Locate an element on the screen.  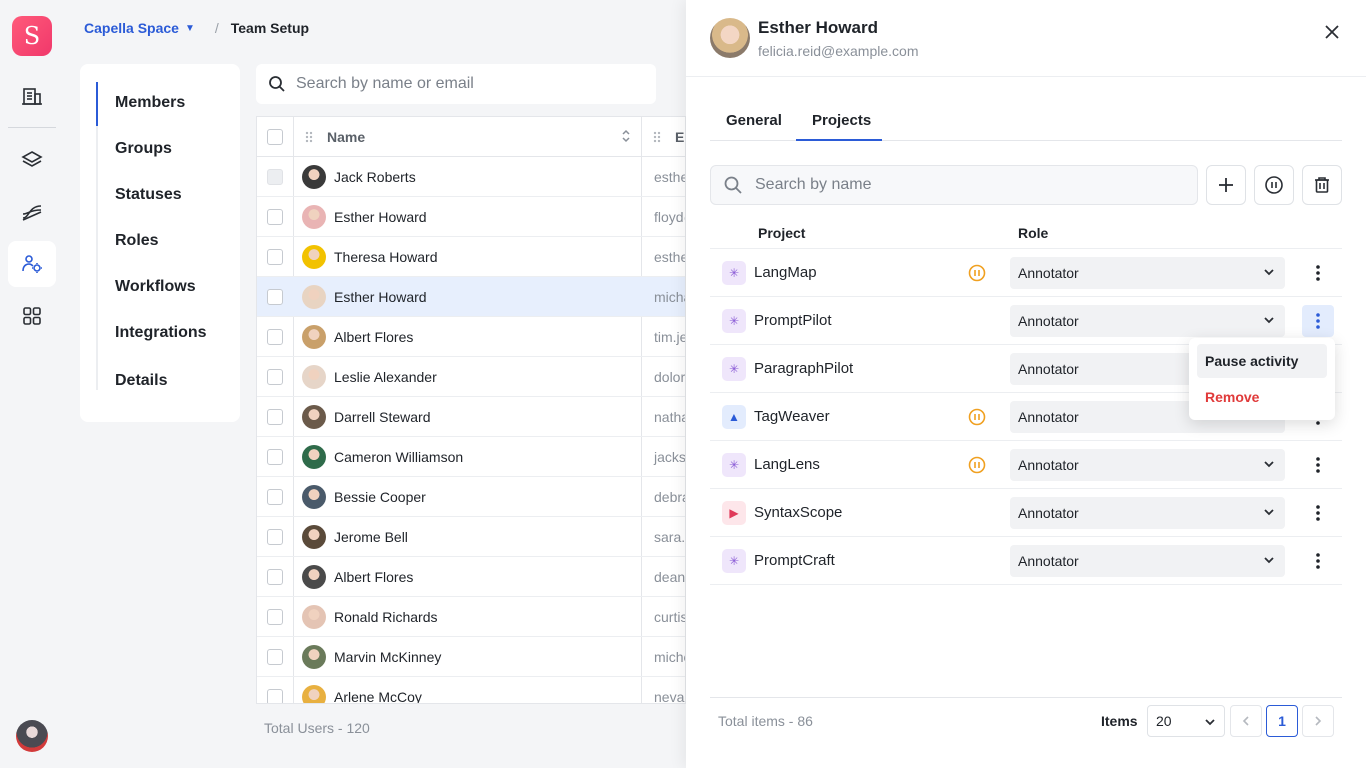
project-name: SyntaxScope is located at coordinates (798, 512).